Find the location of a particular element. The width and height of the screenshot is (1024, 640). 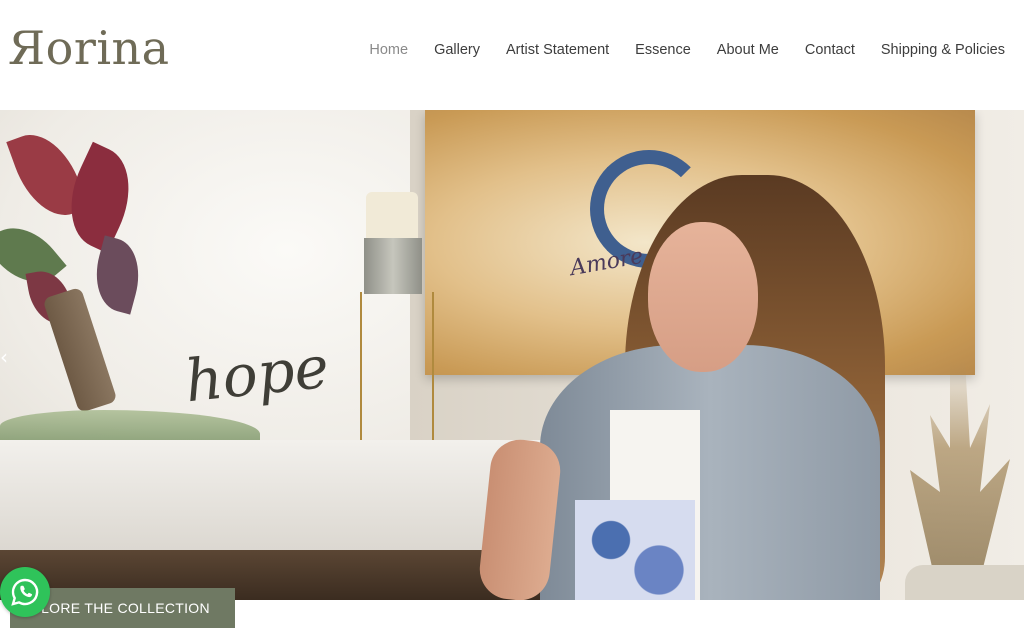

explore-collection-label: LORE THE COLLECTION is located at coordinates (125, 608).